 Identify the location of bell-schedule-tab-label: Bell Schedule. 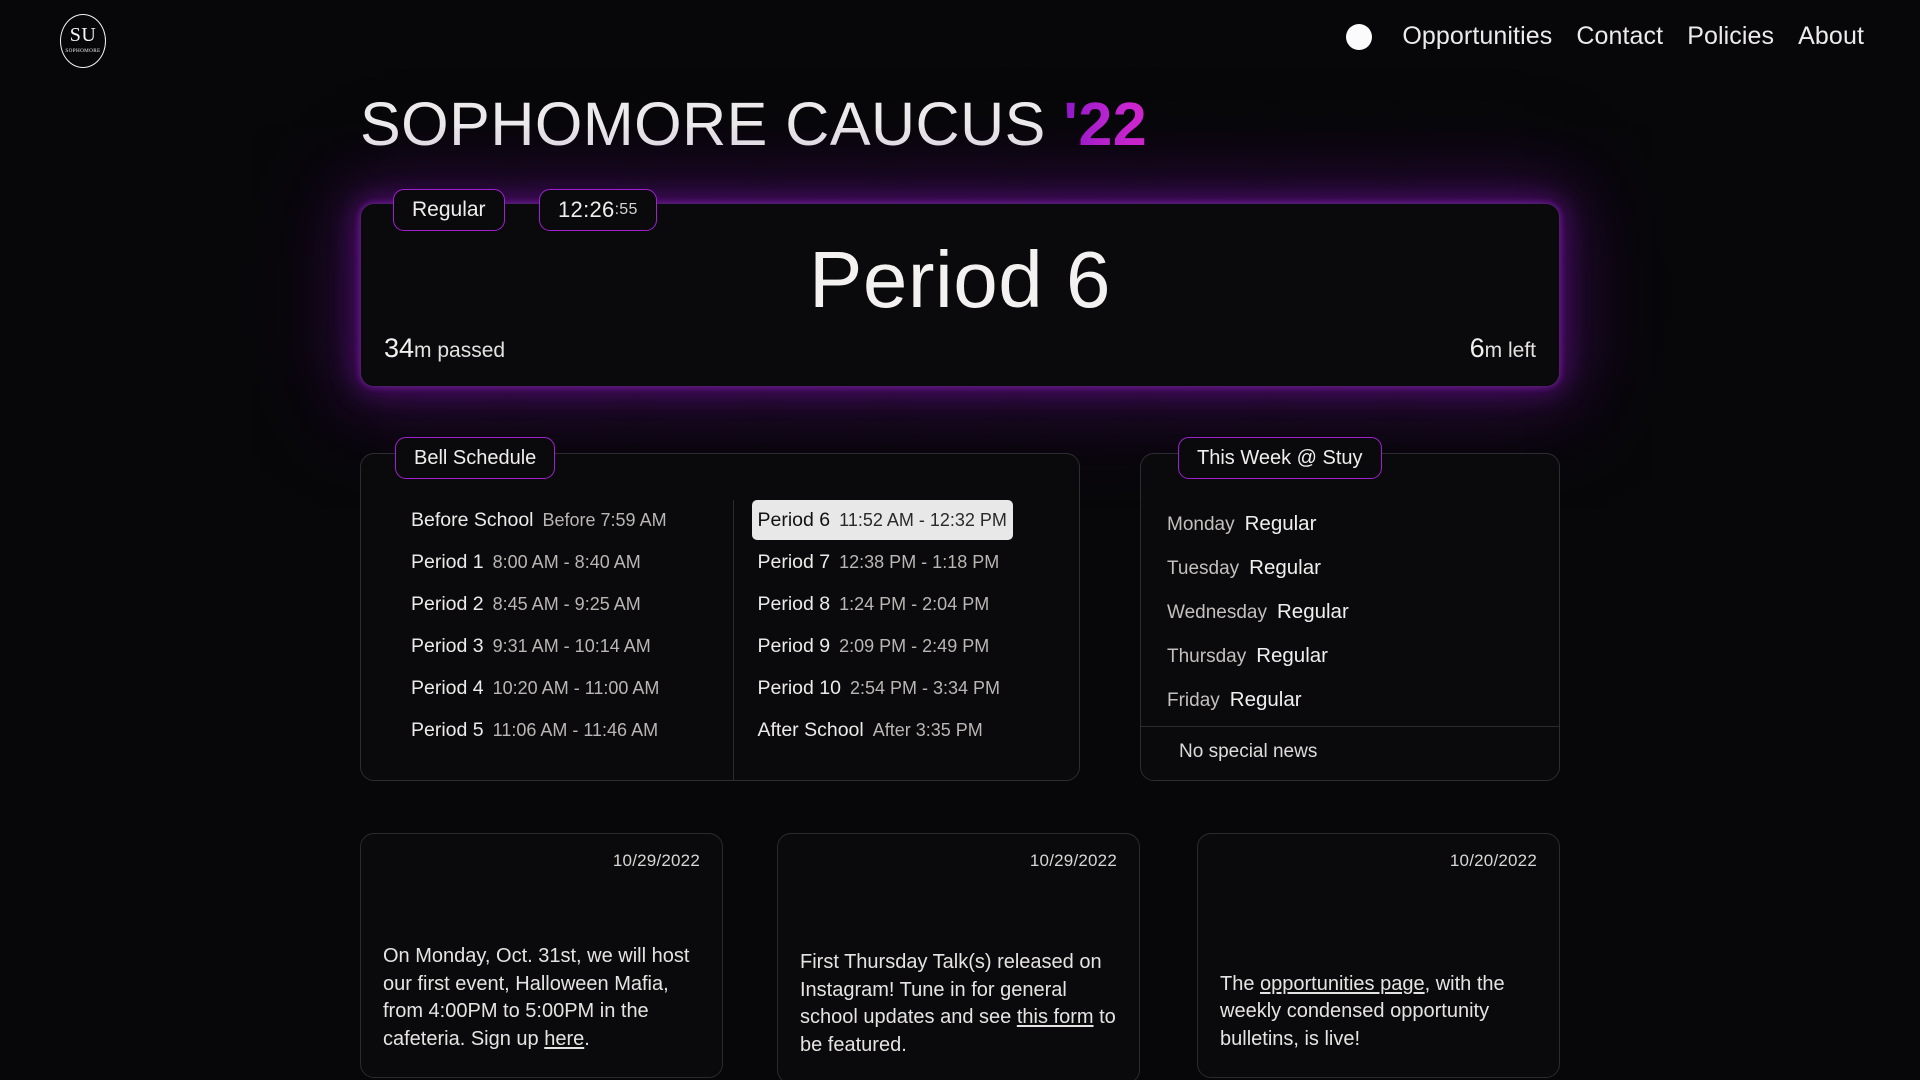
(475, 457).